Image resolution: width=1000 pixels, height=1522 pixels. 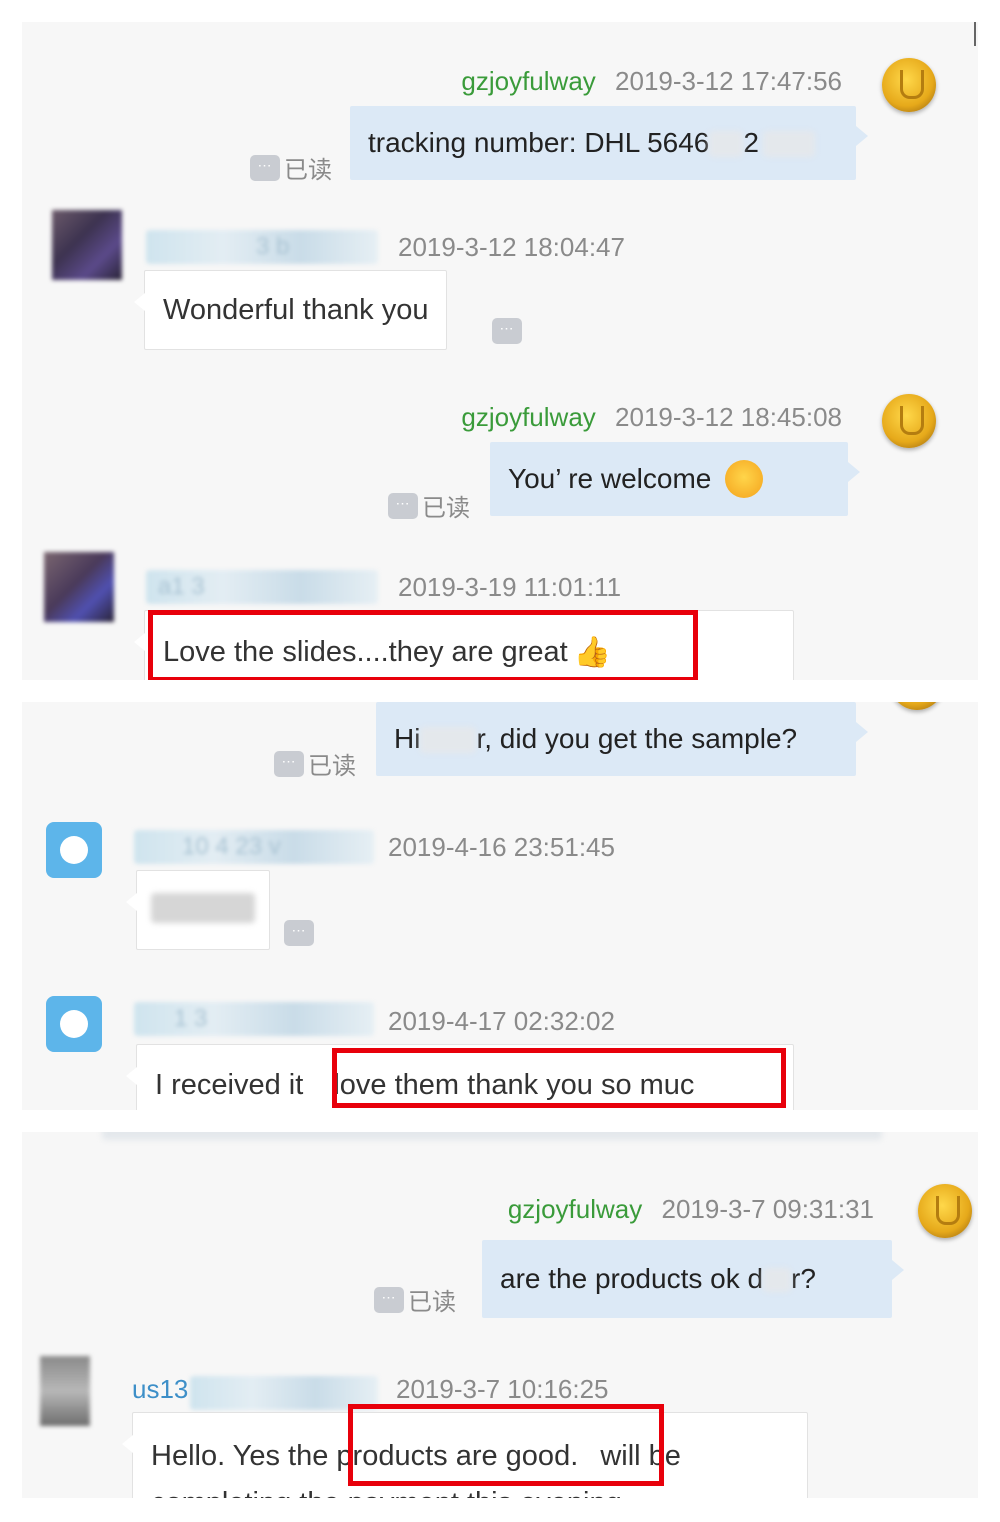 I want to click on message-text: Wonderful thank you, so click(x=296, y=310).